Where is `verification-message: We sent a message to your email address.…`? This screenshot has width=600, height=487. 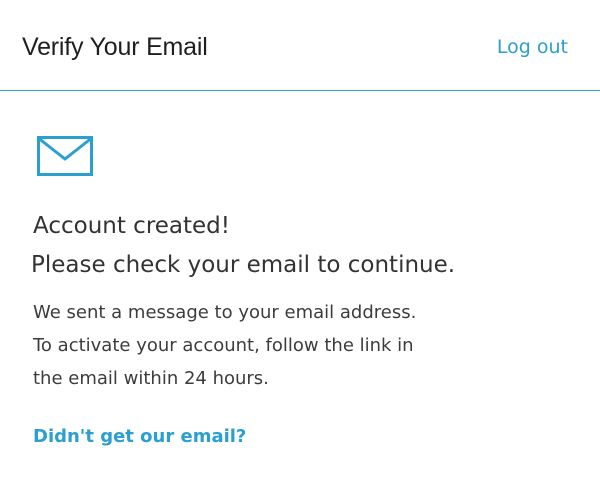
verification-message: We sent a message to your email address.… is located at coordinates (224, 345).